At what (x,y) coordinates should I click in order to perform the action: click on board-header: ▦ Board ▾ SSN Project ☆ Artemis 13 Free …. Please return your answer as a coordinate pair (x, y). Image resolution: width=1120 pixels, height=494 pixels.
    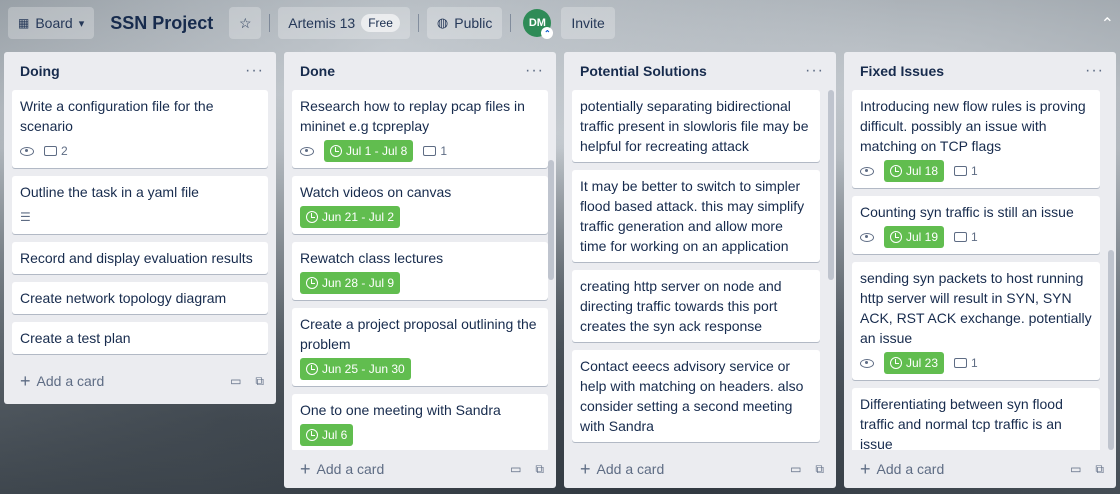
    Looking at the image, I should click on (560, 23).